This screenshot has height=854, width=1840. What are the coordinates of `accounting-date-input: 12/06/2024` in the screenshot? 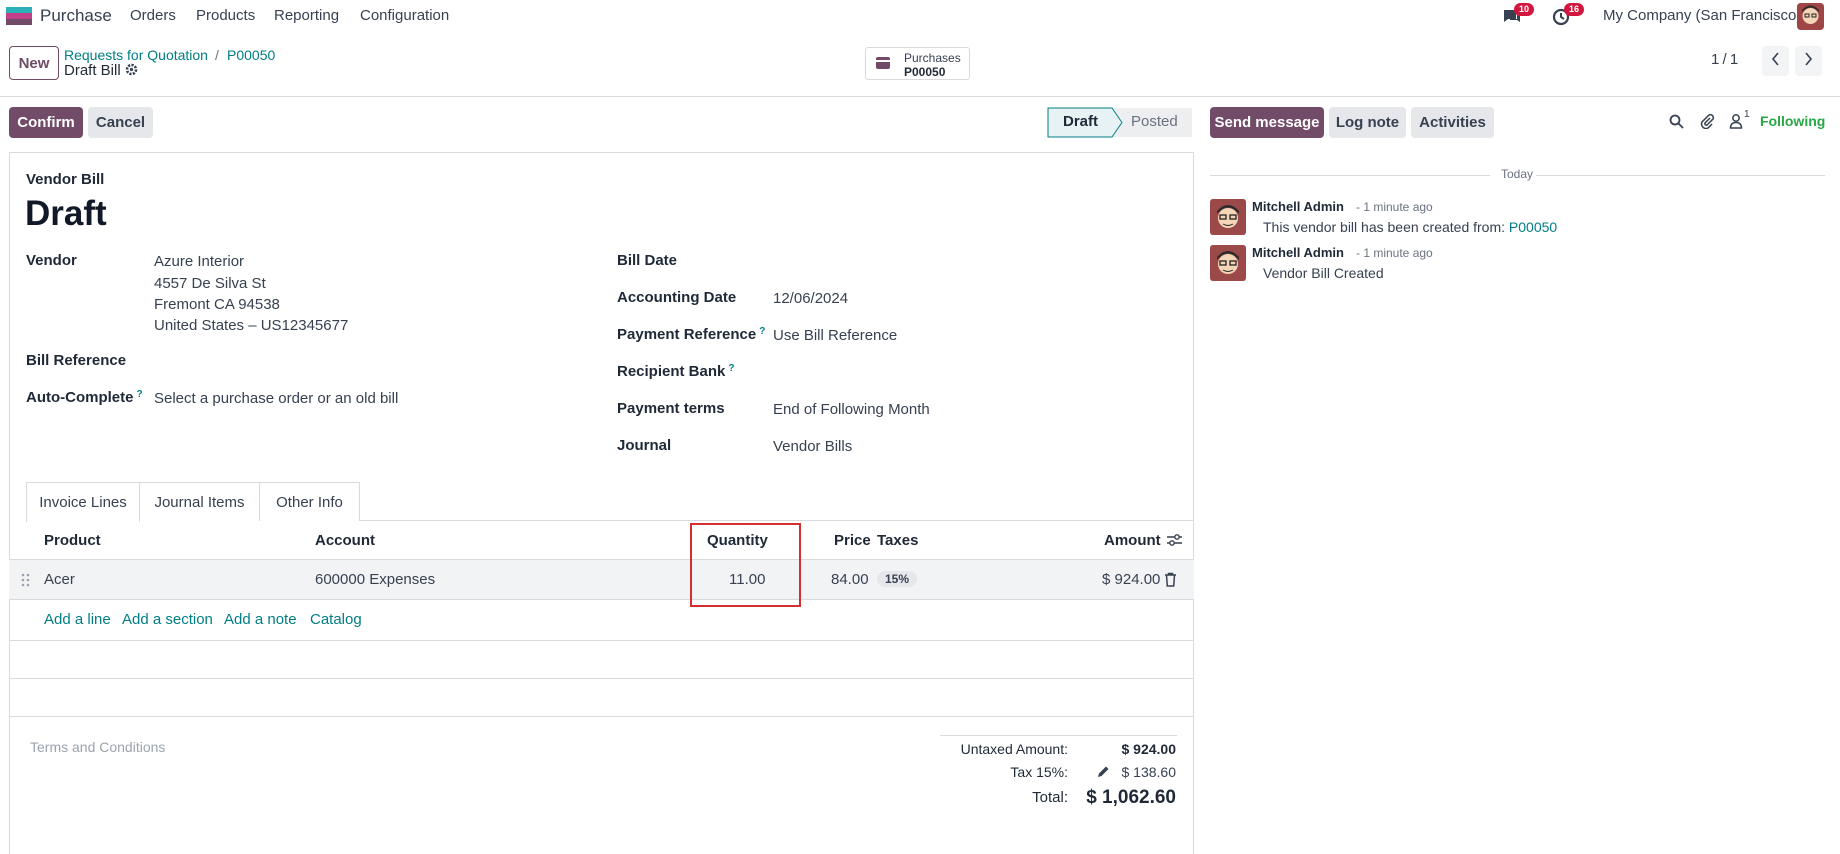 It's located at (810, 298).